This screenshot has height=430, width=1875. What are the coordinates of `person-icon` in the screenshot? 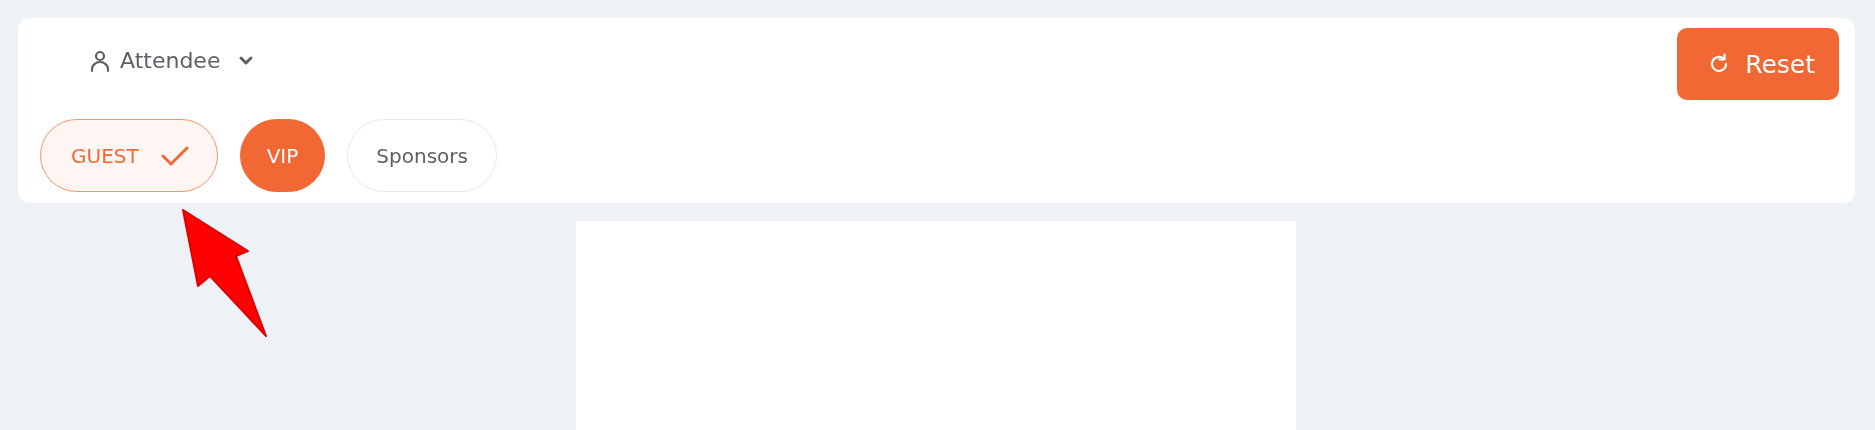 It's located at (100, 60).